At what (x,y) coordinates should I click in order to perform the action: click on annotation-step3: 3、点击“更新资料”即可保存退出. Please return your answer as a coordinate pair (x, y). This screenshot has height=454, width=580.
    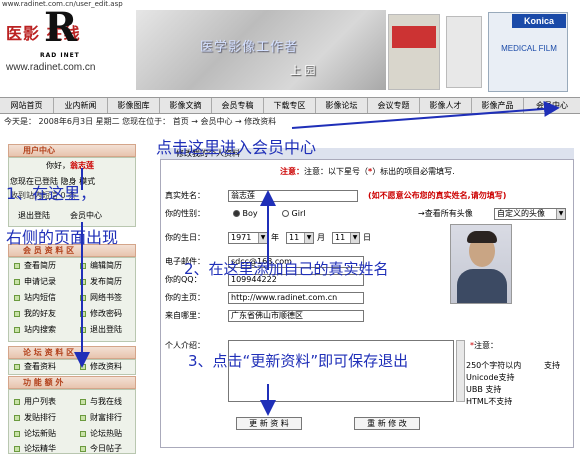
    Looking at the image, I should click on (298, 361).